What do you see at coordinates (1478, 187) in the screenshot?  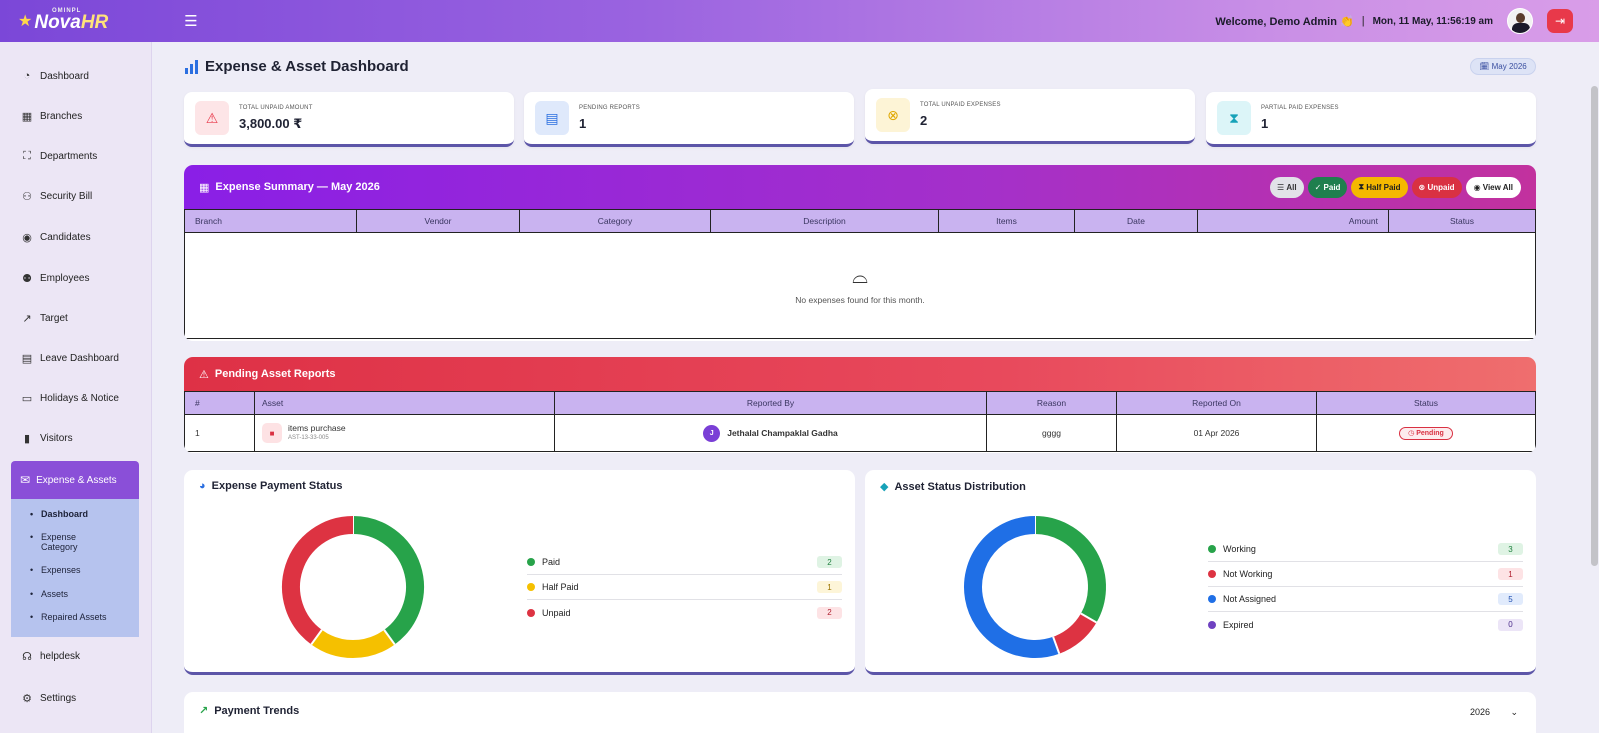 I see `eye-icon: ◉` at bounding box center [1478, 187].